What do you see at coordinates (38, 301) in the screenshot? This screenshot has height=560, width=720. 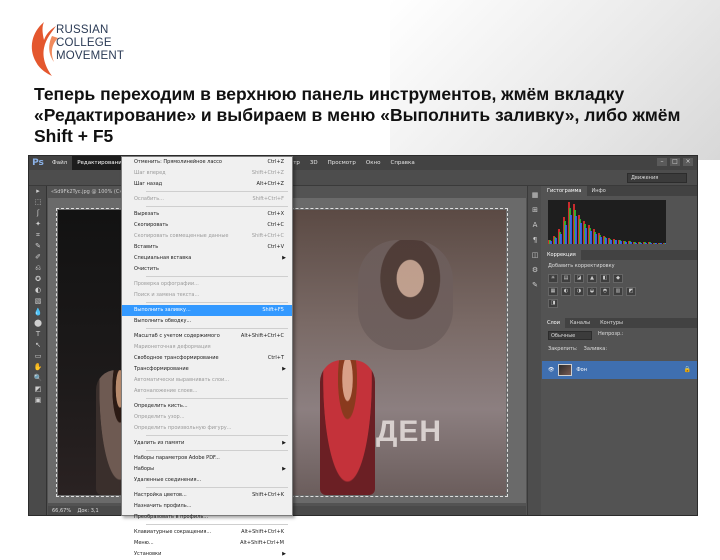 I see `tool-icon: ▧` at bounding box center [38, 301].